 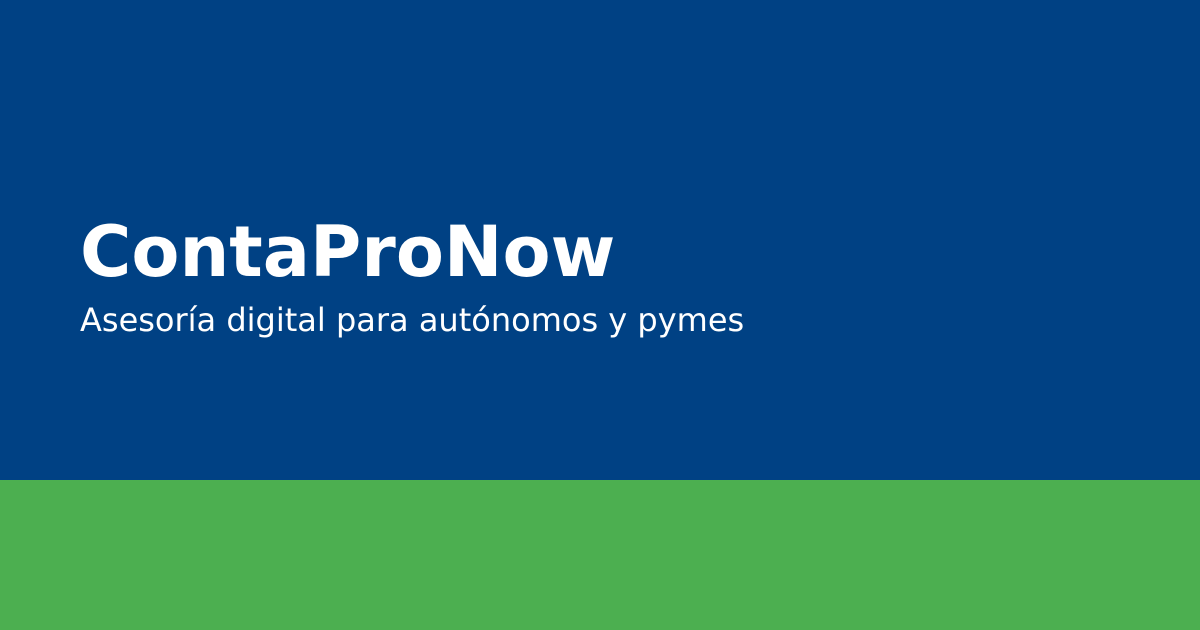 I want to click on brand-title: ContaProNow, so click(x=348, y=252).